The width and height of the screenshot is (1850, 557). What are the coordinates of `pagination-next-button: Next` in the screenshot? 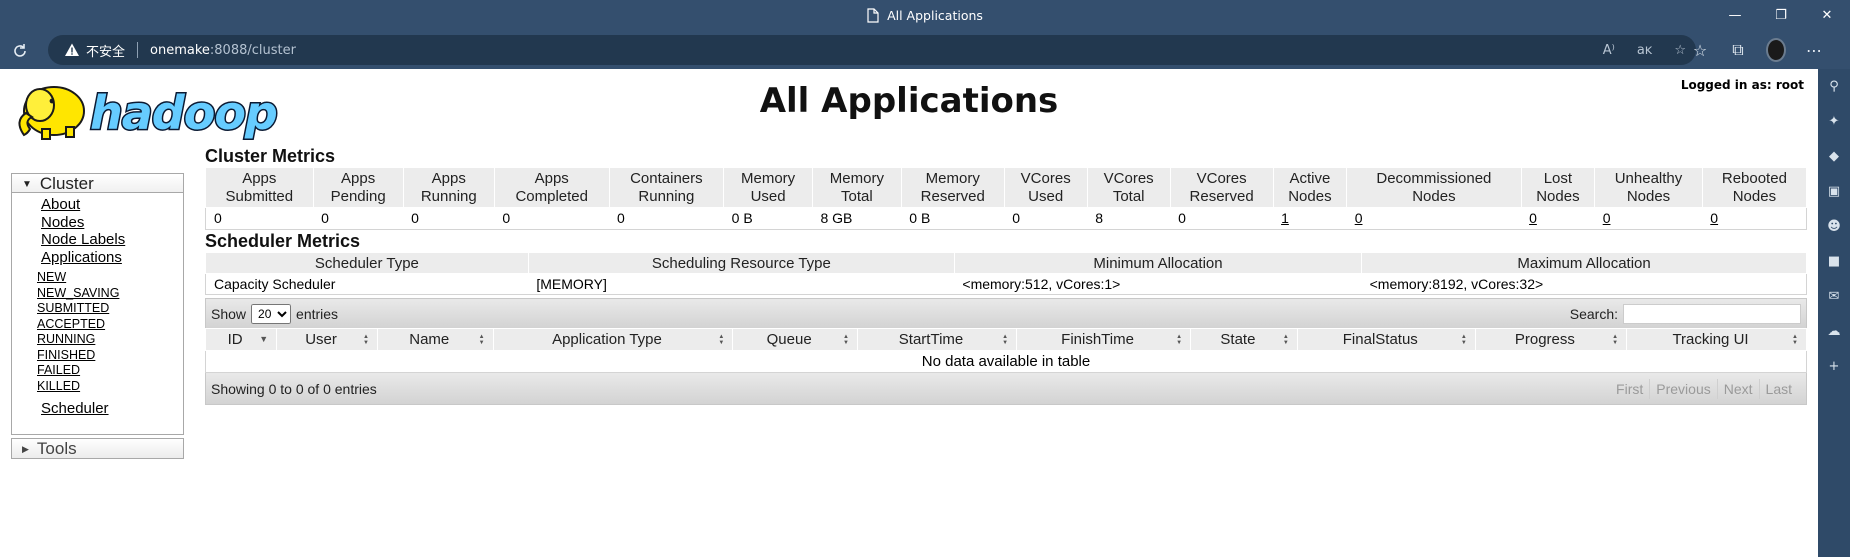 It's located at (1737, 389).